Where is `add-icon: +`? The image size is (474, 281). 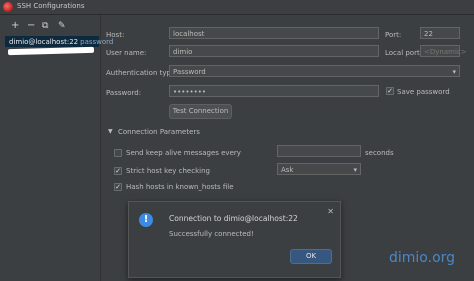
add-icon: + is located at coordinates (15, 26).